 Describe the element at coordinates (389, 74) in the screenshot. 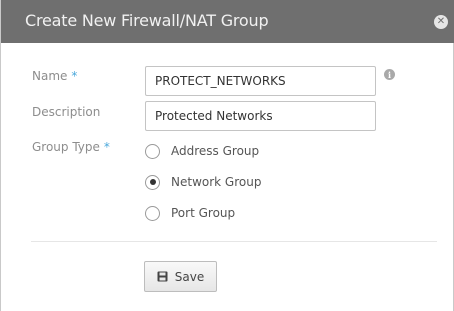

I see `info-icon: i` at that location.